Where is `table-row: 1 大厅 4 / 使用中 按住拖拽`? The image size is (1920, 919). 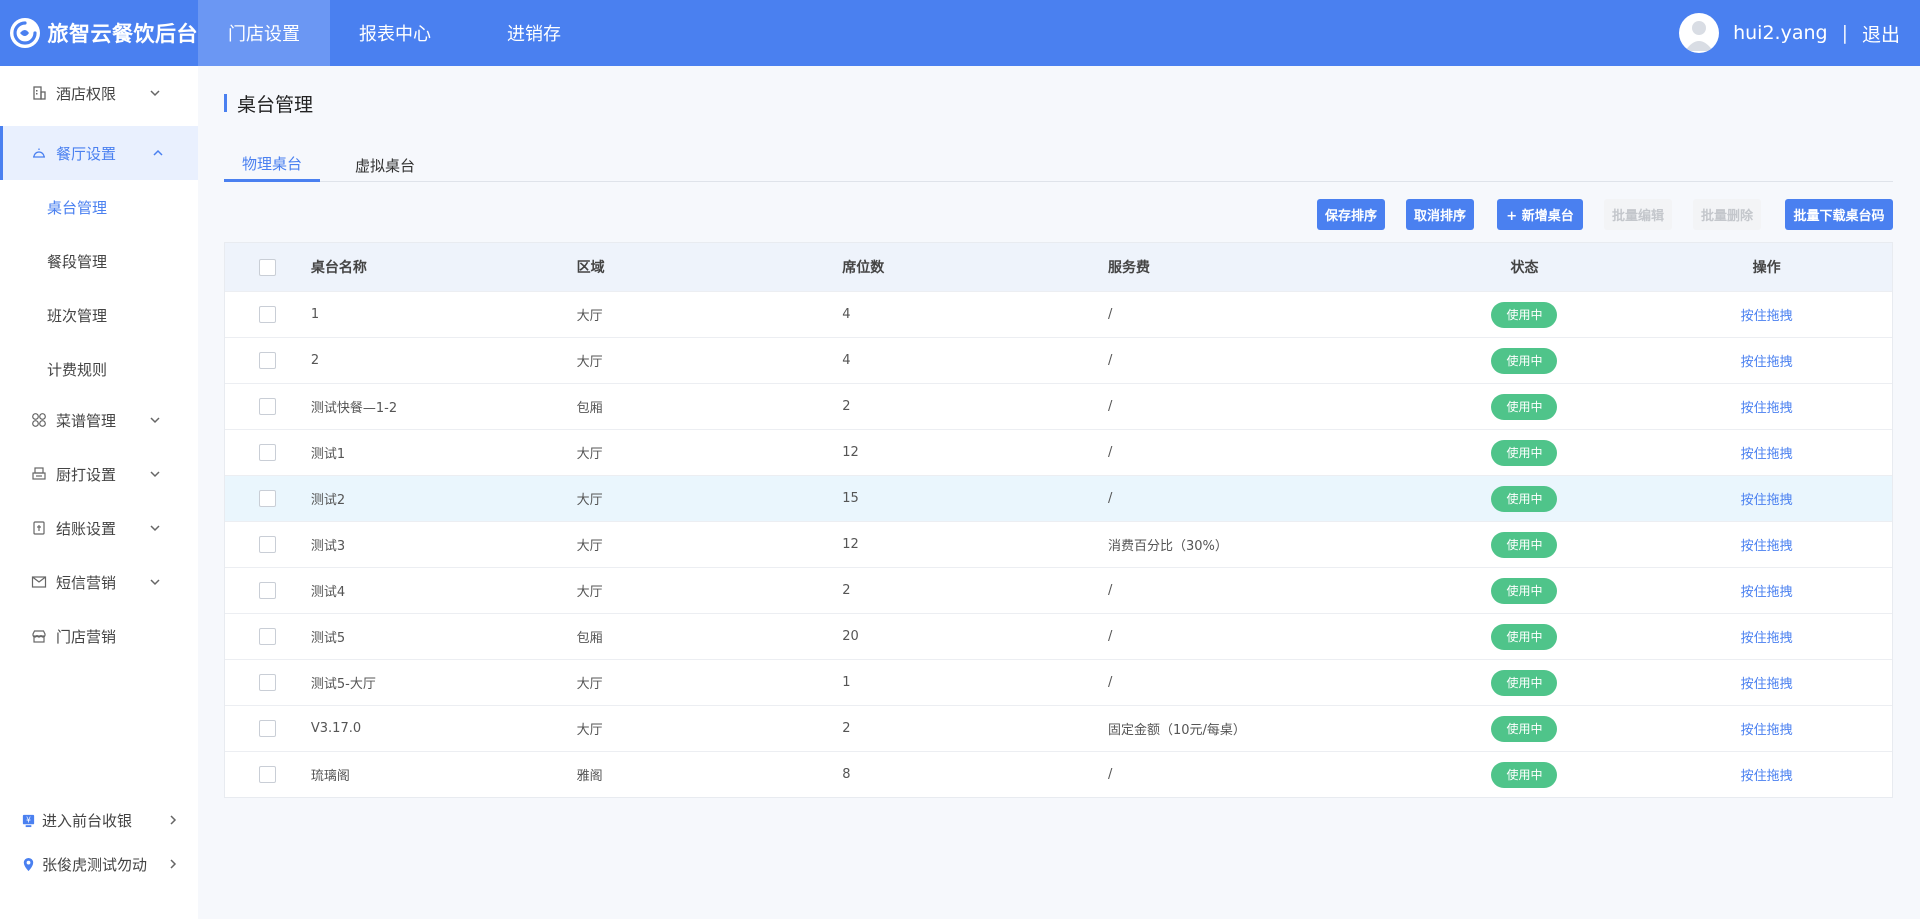 table-row: 1 大厅 4 / 使用中 按住拖拽 is located at coordinates (1058, 314).